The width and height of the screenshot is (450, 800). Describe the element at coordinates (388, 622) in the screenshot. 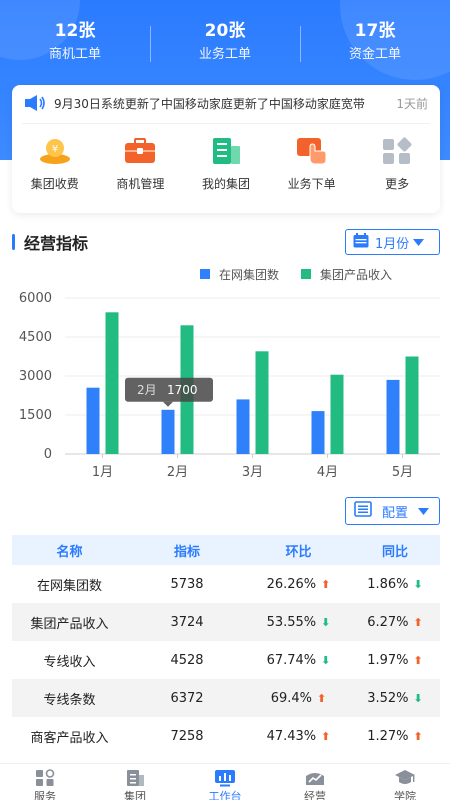

I see `cell-text: 6.27%` at that location.